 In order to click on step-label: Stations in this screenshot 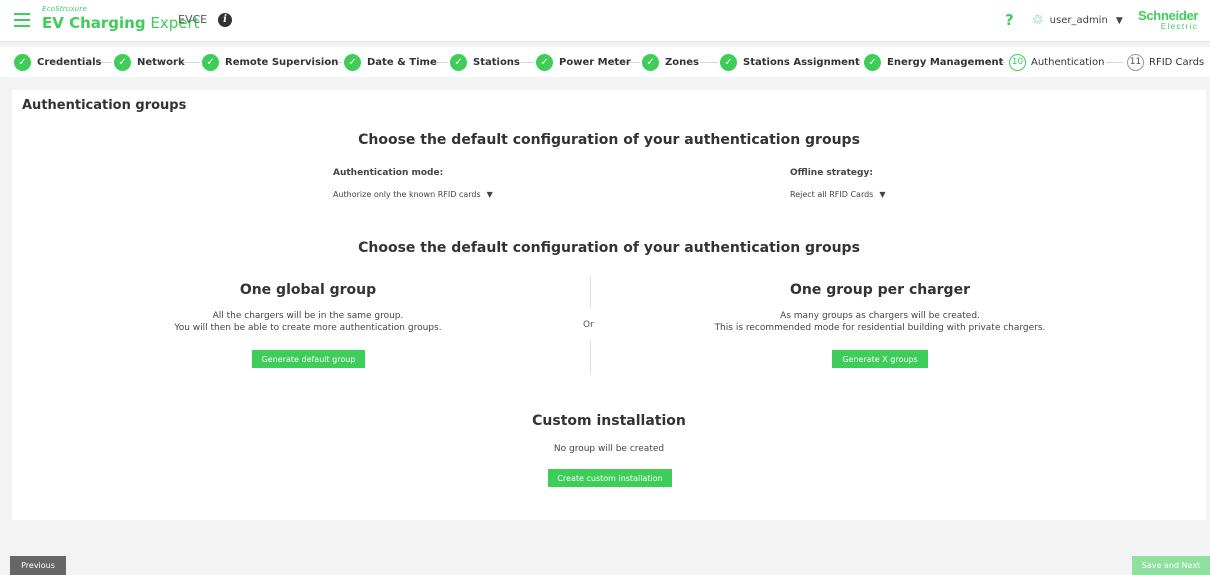, I will do `click(496, 62)`.